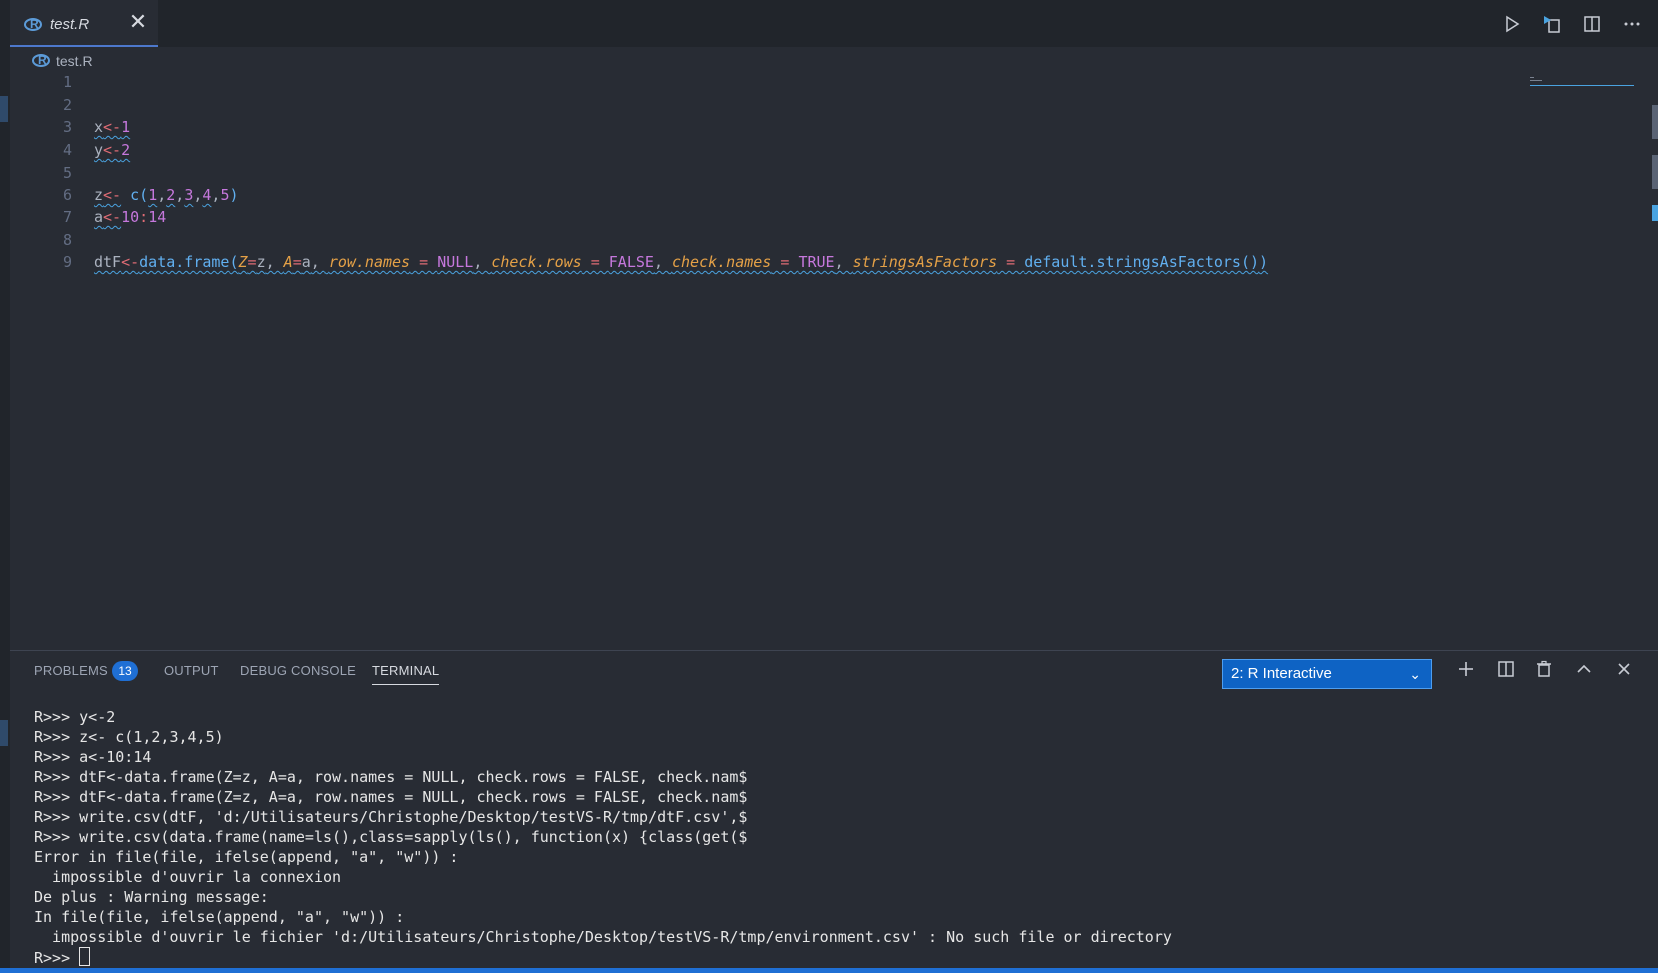 Image resolution: width=1658 pixels, height=973 pixels. Describe the element at coordinates (1552, 24) in the screenshot. I see `run-file-icon` at that location.